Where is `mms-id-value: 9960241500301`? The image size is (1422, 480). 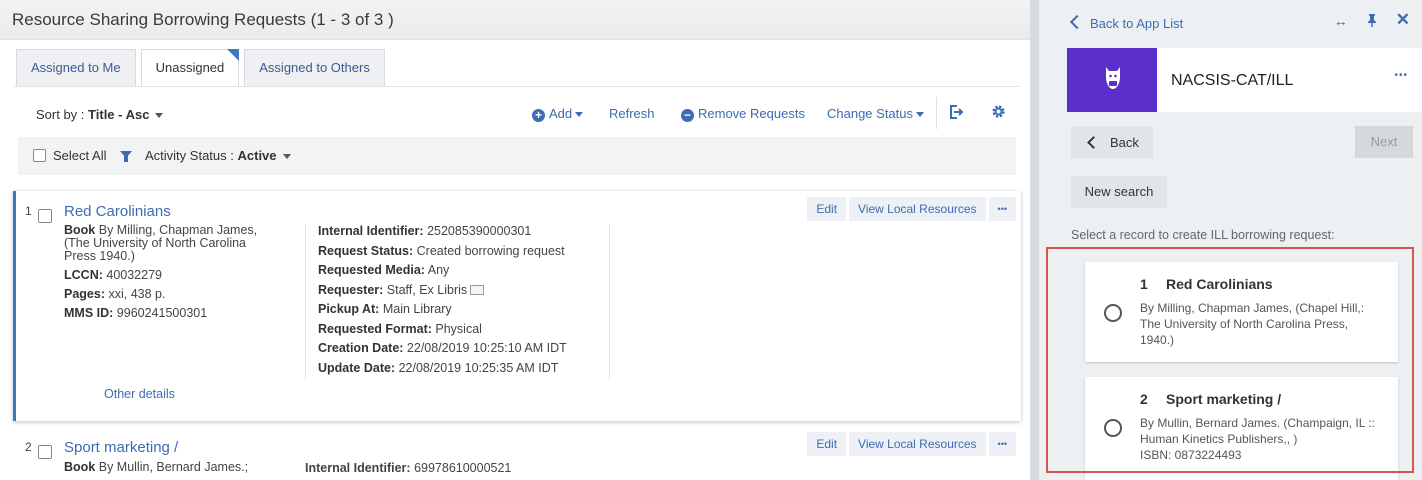 mms-id-value: 9960241500301 is located at coordinates (162, 313).